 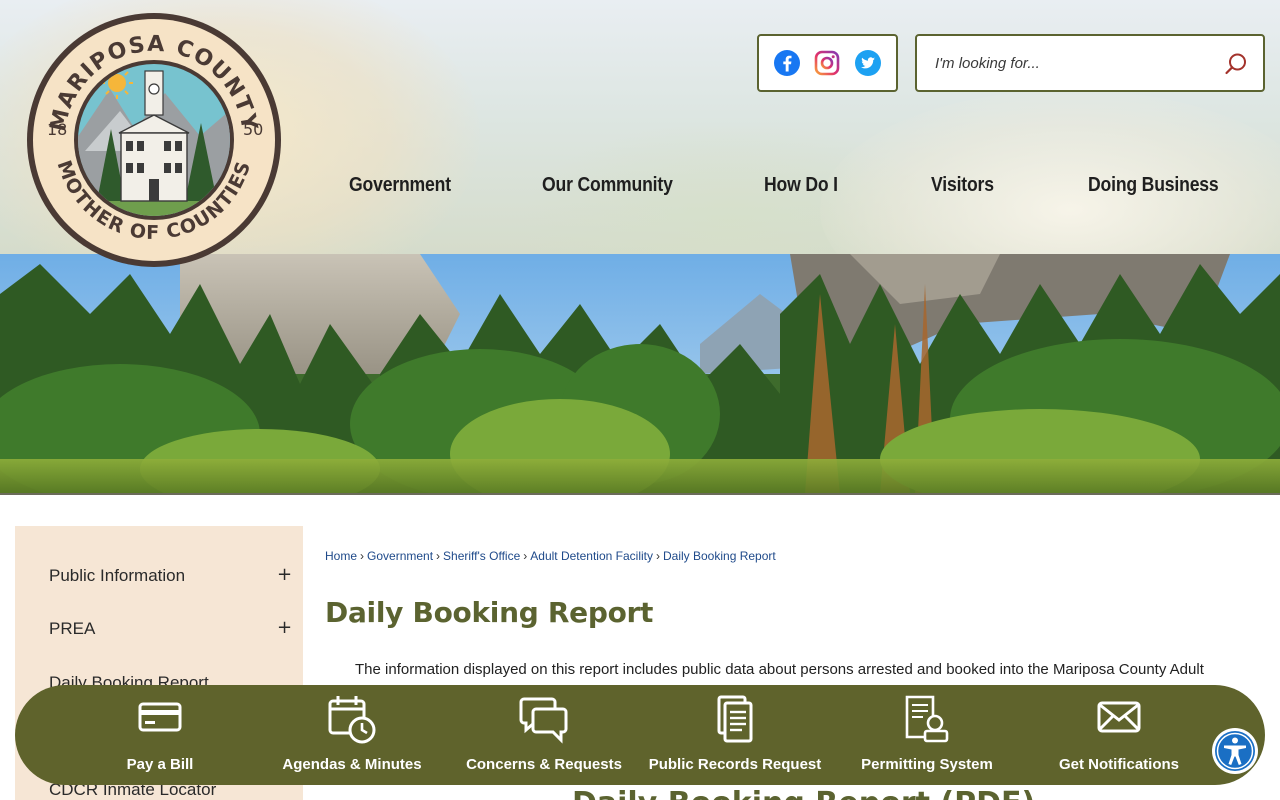 What do you see at coordinates (1153, 185) in the screenshot?
I see `nav-doing-business: Doing Business` at bounding box center [1153, 185].